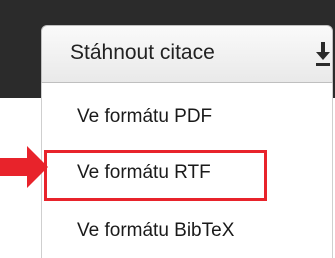 The width and height of the screenshot is (335, 258). Describe the element at coordinates (144, 172) in the screenshot. I see `menu-item-label: Ve formátu RTF` at that location.